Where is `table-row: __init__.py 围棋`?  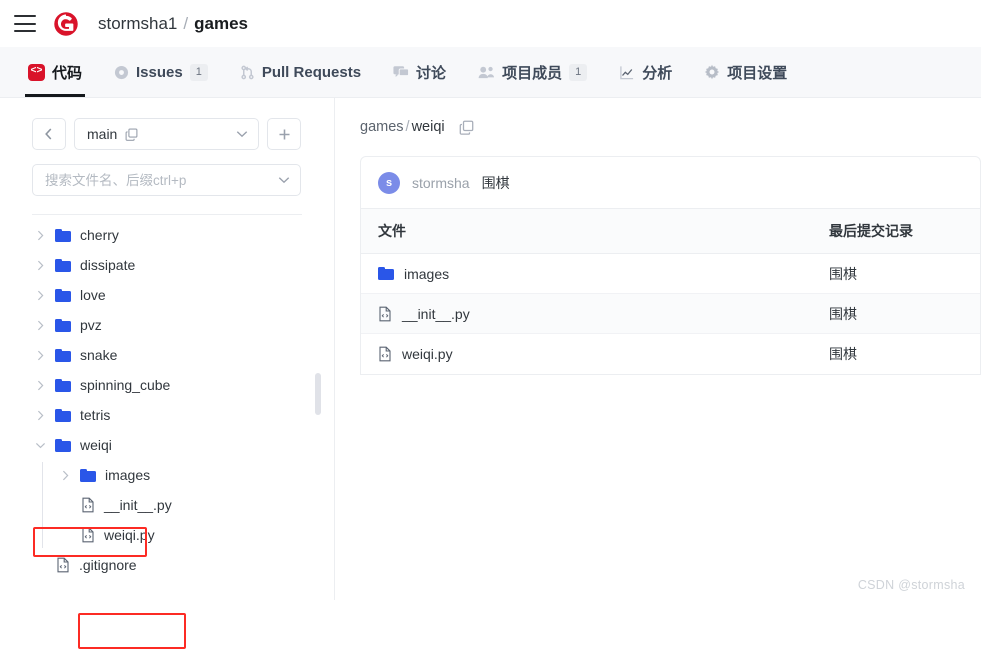
table-row: __init__.py 围棋 is located at coordinates (670, 314).